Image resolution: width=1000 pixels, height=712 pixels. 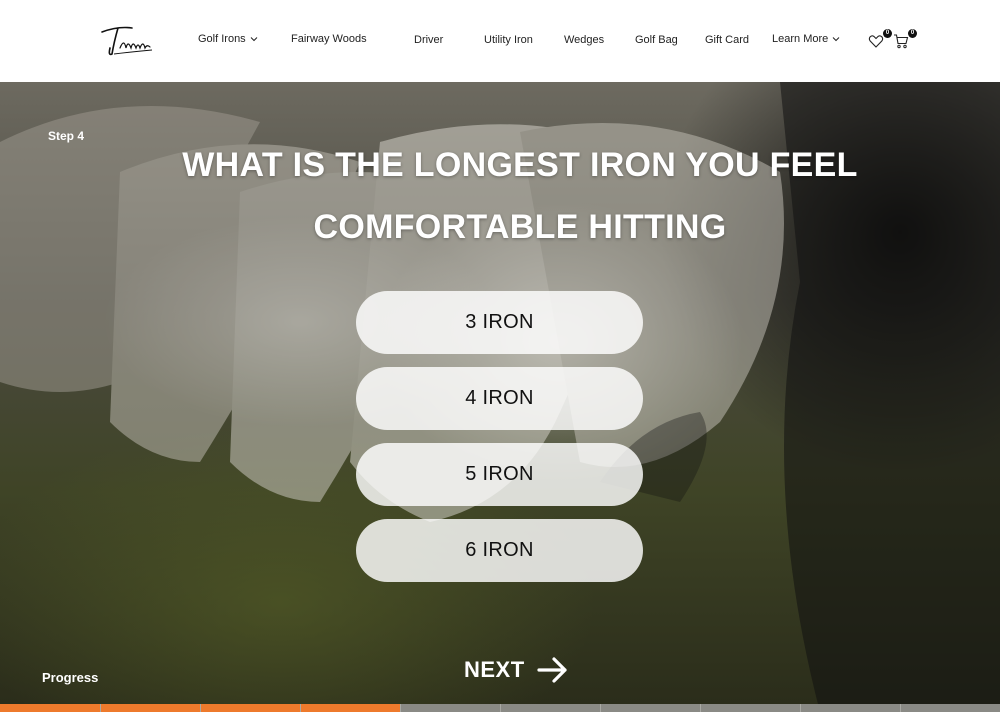 I want to click on option-6-iron: 6 IRON, so click(x=499, y=550).